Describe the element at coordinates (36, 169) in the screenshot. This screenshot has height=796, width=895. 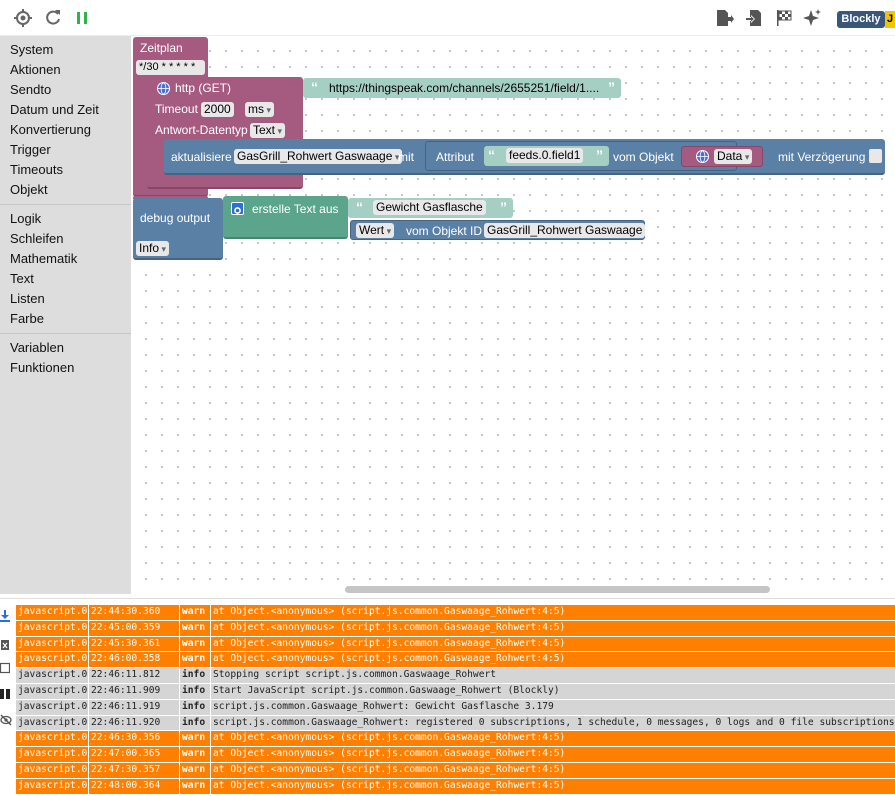
I see `category-timeouts: Timeouts` at that location.